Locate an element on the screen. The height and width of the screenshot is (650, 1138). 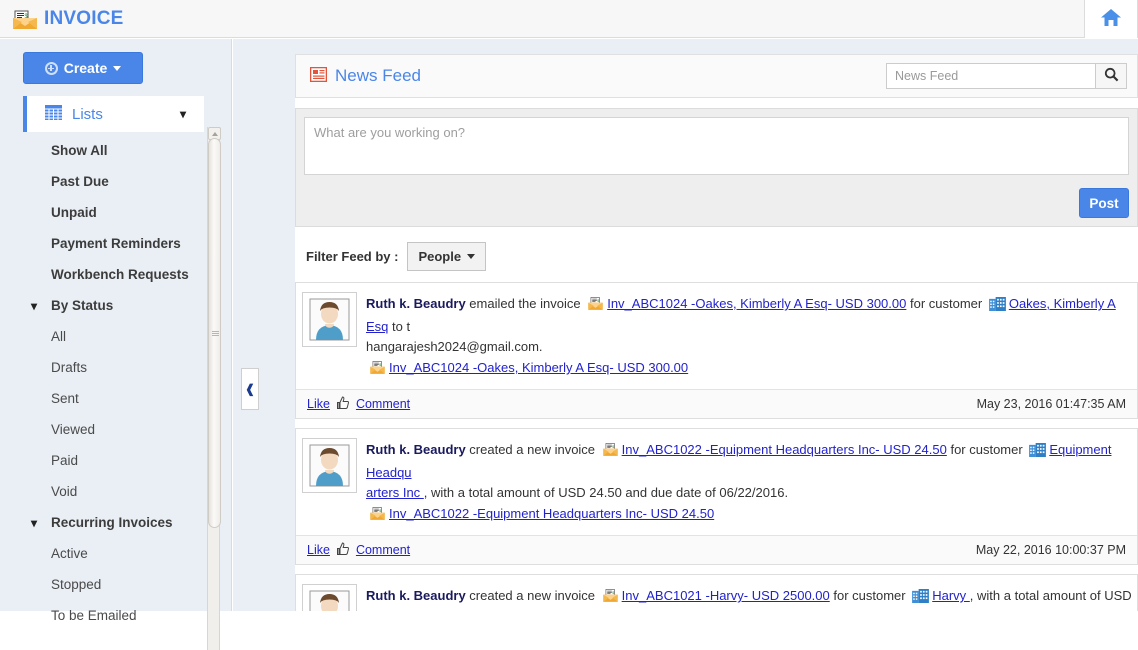
sidebar-item-paid: Paid is located at coordinates (103, 460).